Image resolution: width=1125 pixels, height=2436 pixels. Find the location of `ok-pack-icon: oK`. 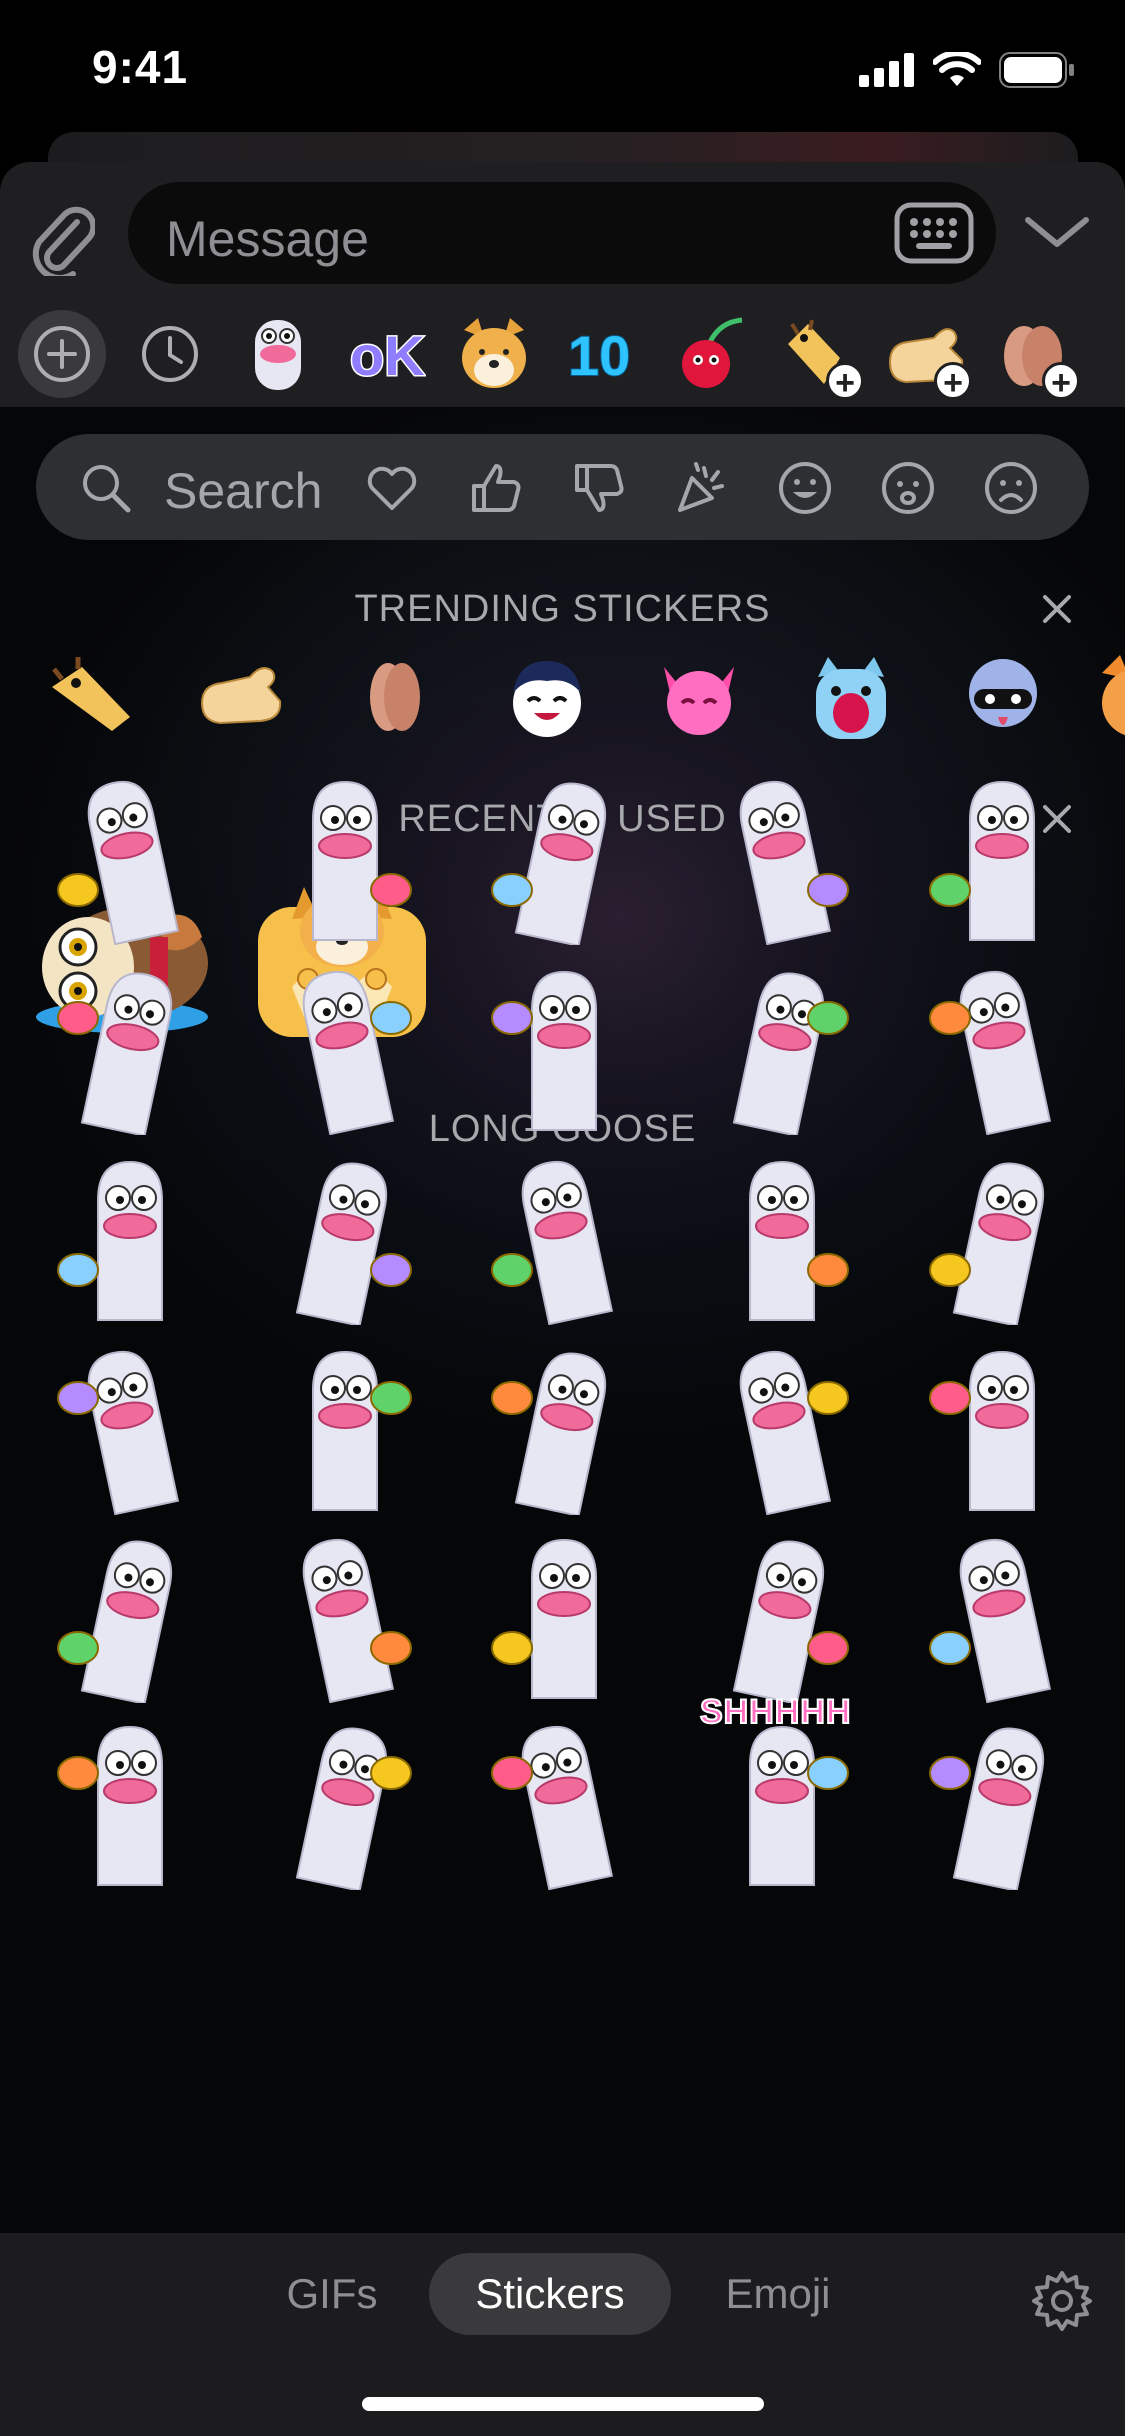

ok-pack-icon: oK is located at coordinates (388, 356).